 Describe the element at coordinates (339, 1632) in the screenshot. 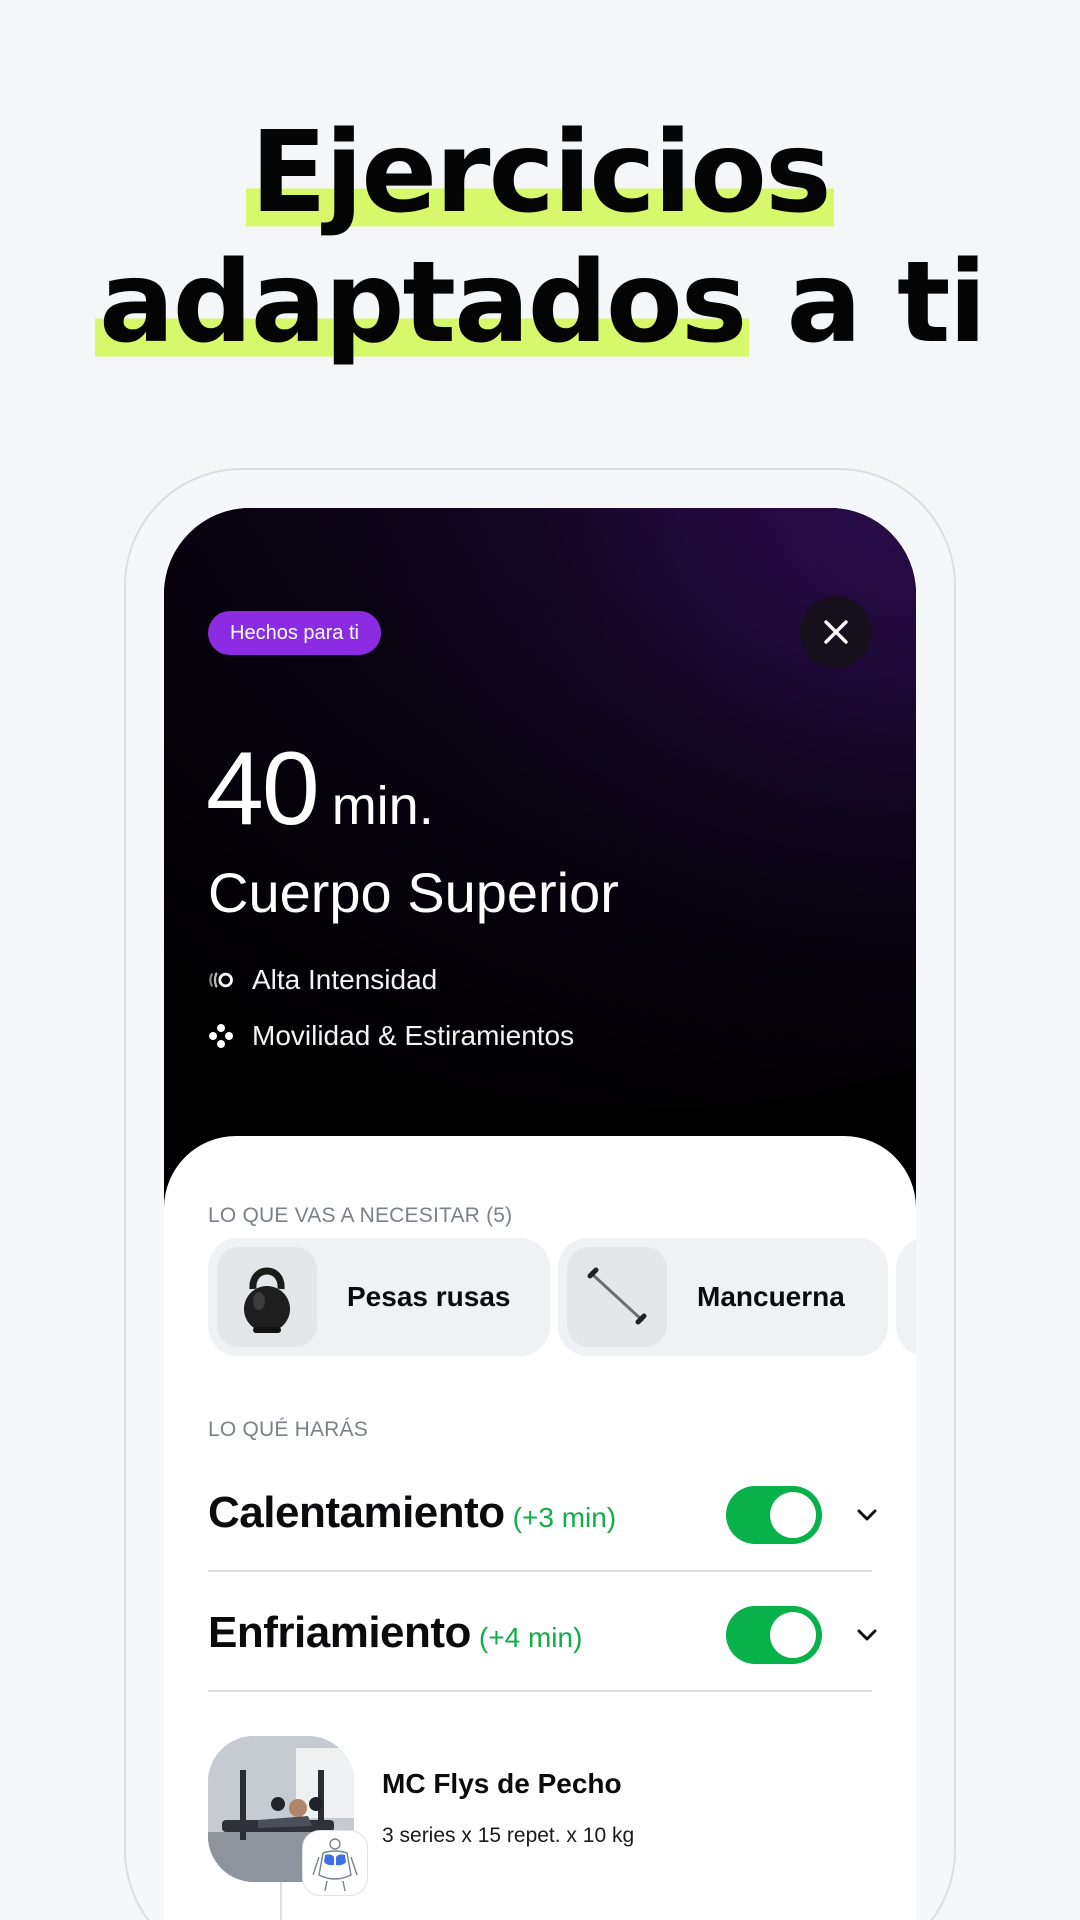

I see `cooldown-label: Enfriamiento` at that location.